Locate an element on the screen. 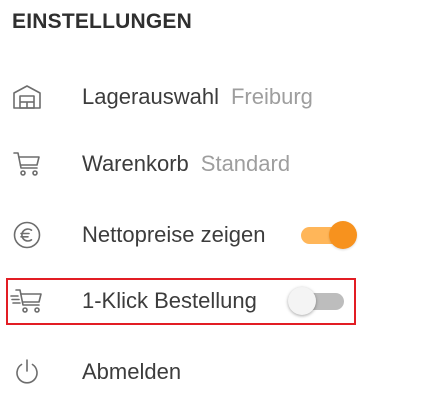 Image resolution: width=439 pixels, height=407 pixels. euro-icon is located at coordinates (27, 235).